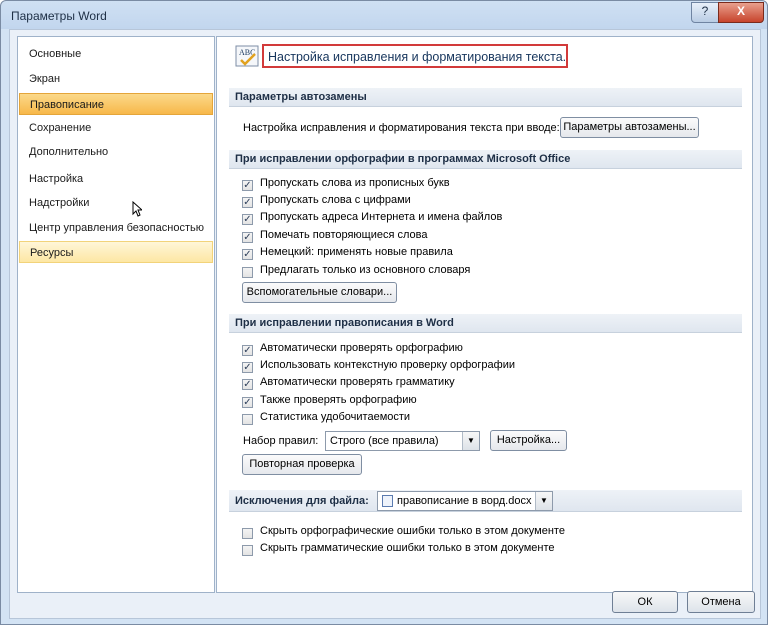 The image size is (768, 625). I want to click on nav-item-general: Основные, so click(116, 54).